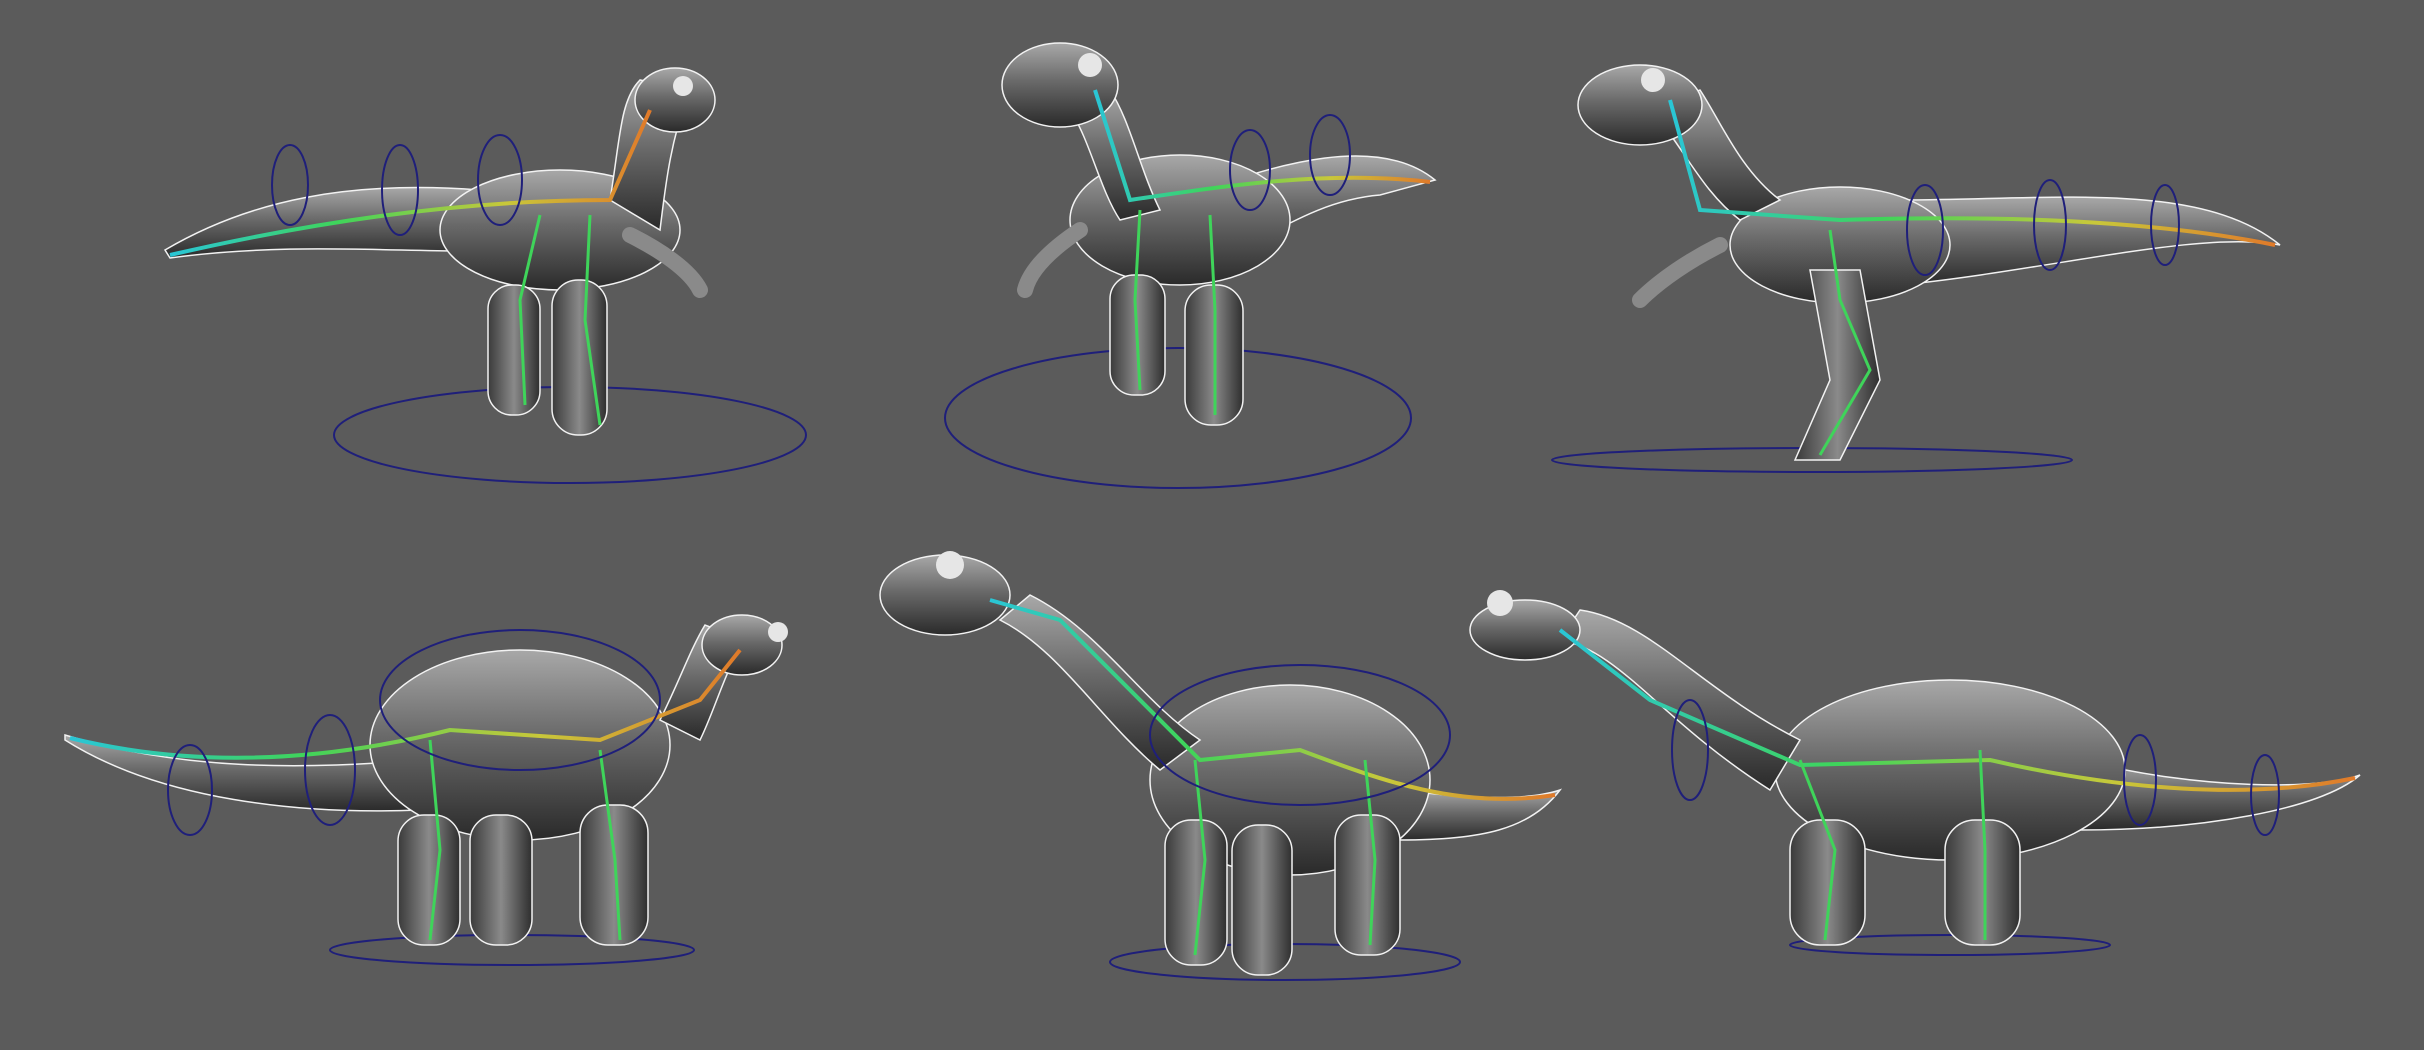 This screenshot has height=1050, width=2424. What do you see at coordinates (485, 275) in the screenshot?
I see `raptor-front-quarter` at bounding box center [485, 275].